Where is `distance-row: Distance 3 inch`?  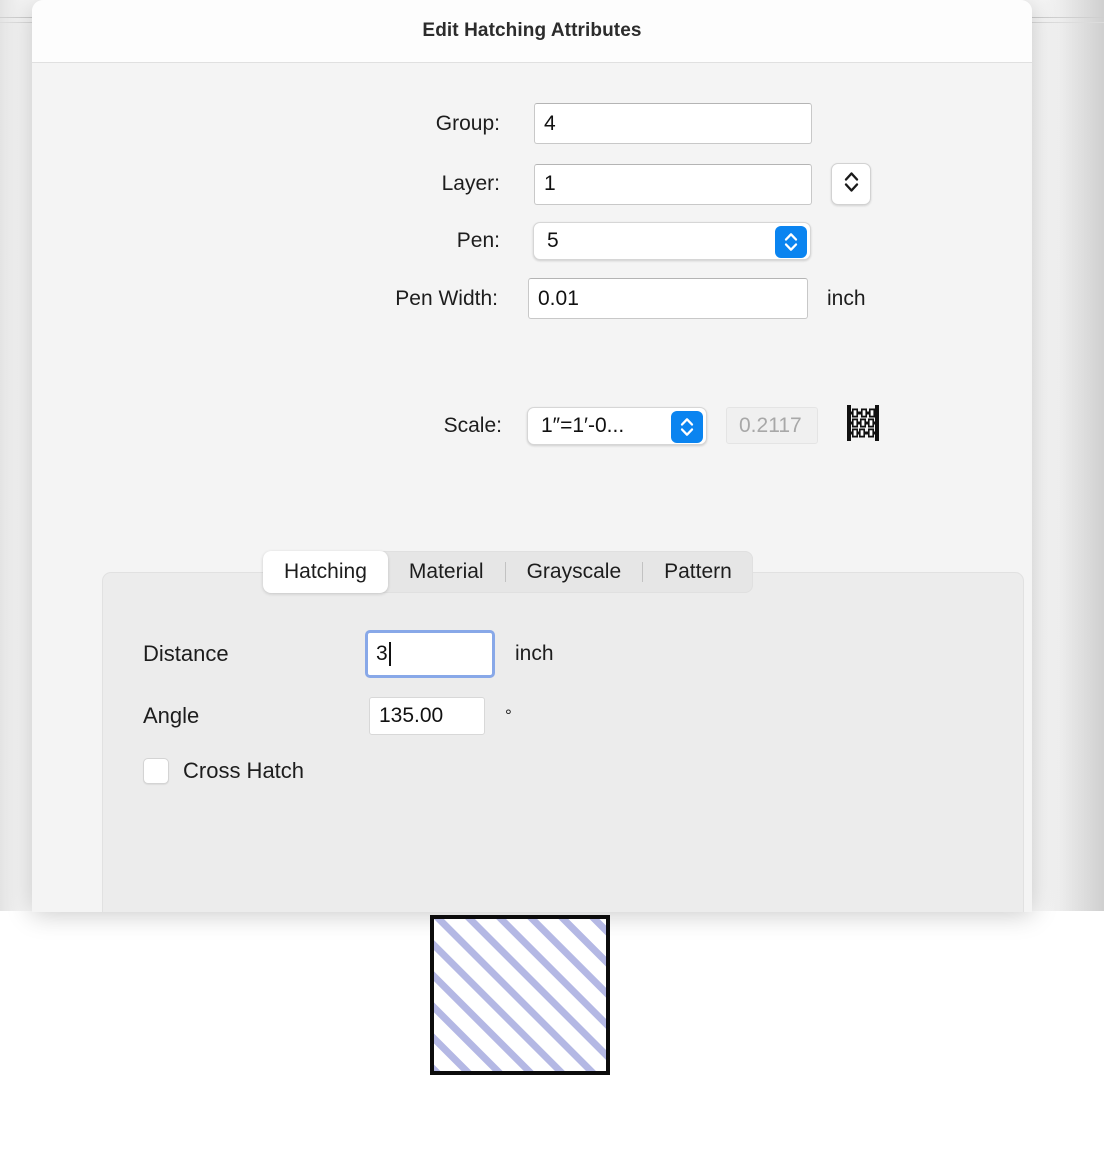
distance-row: Distance 3 inch is located at coordinates (383, 654).